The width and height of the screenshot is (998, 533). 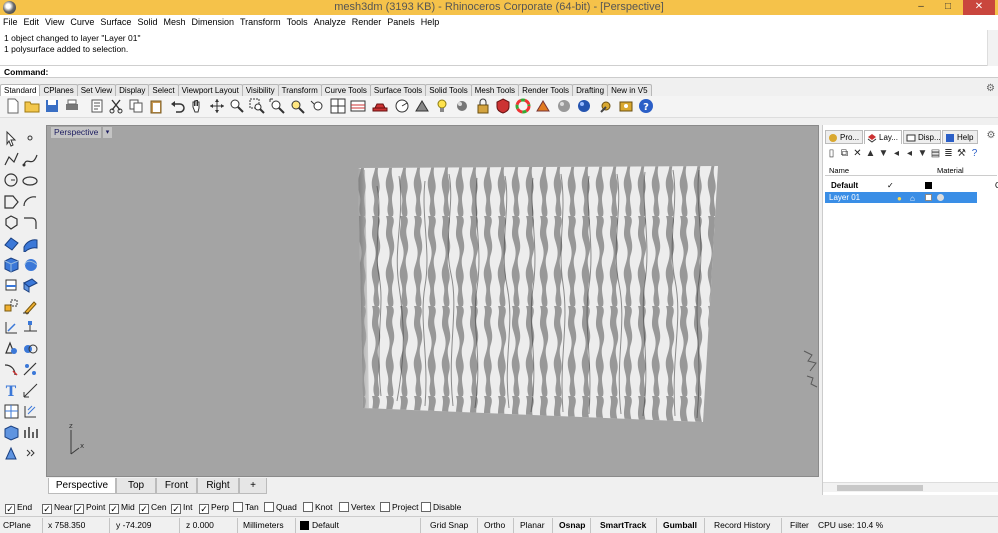 What do you see at coordinates (606, 106) in the screenshot?
I see `options-icon` at bounding box center [606, 106].